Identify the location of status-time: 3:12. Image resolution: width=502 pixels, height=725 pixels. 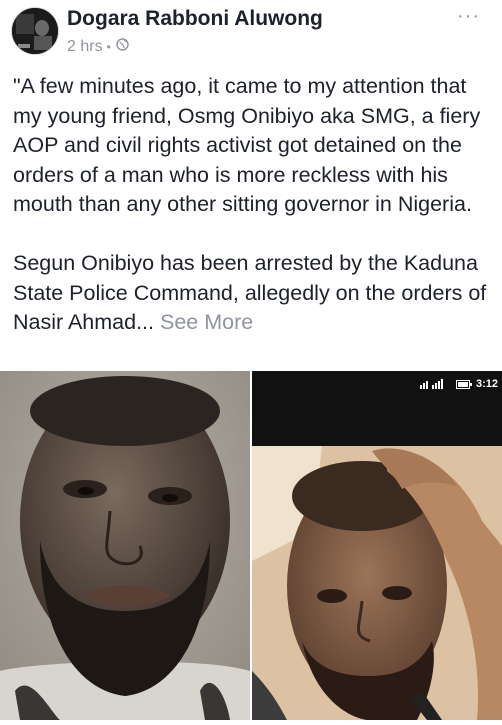
(486, 384).